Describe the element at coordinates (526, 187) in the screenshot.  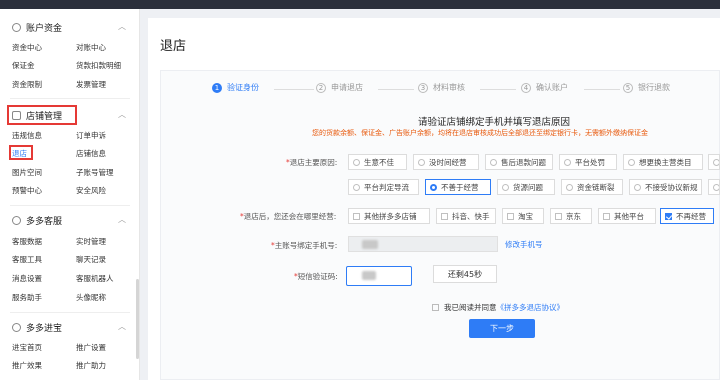
I see `reason-option: 货源问题` at that location.